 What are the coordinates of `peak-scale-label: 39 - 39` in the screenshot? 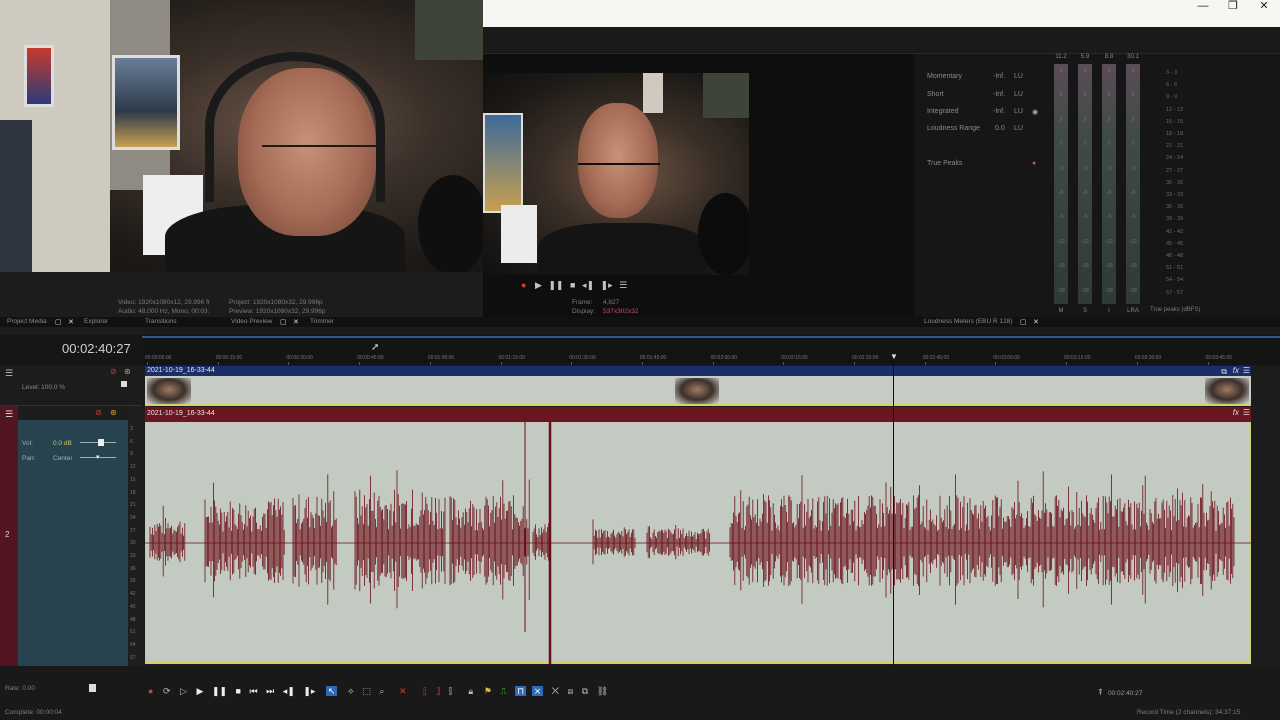 It's located at (1175, 219).